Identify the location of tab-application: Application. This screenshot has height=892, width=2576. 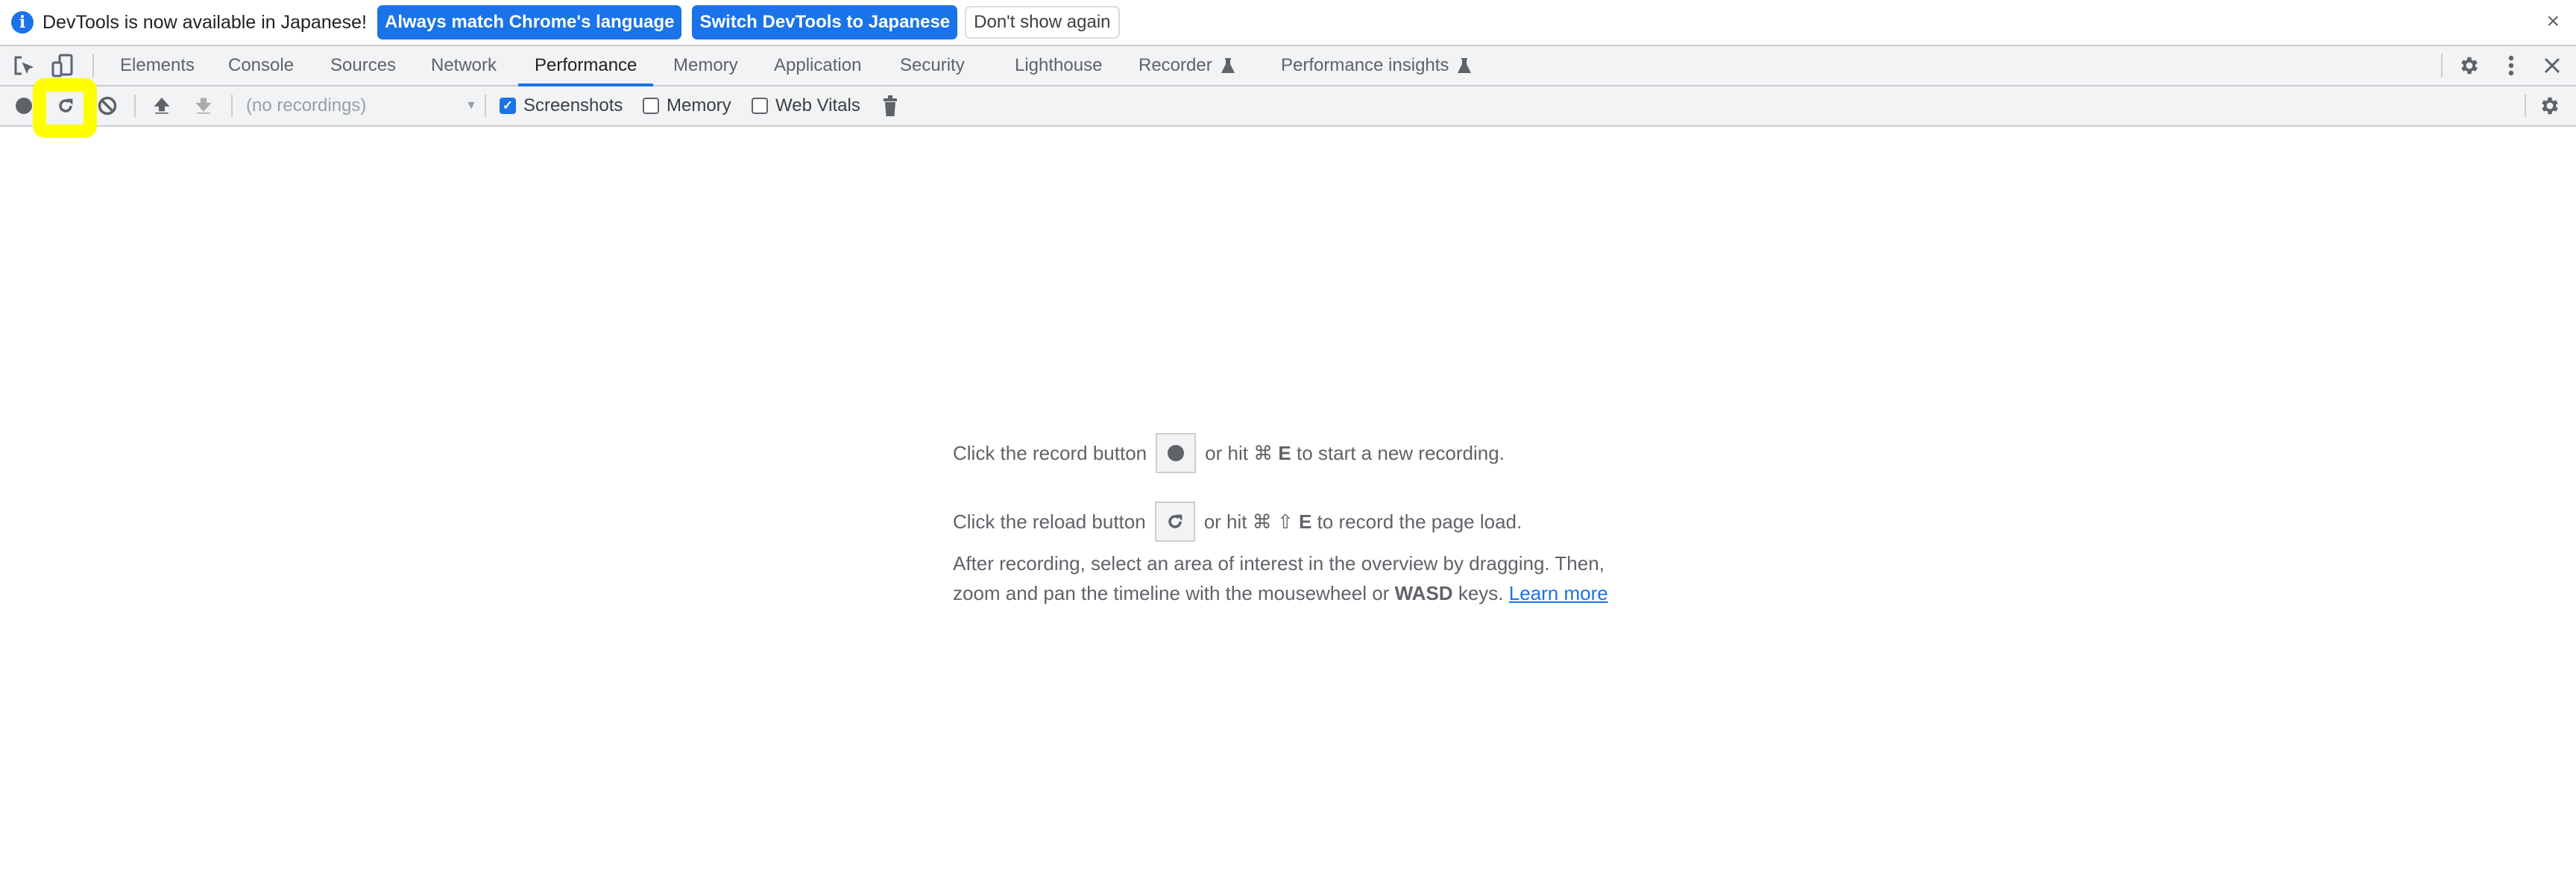
(817, 65).